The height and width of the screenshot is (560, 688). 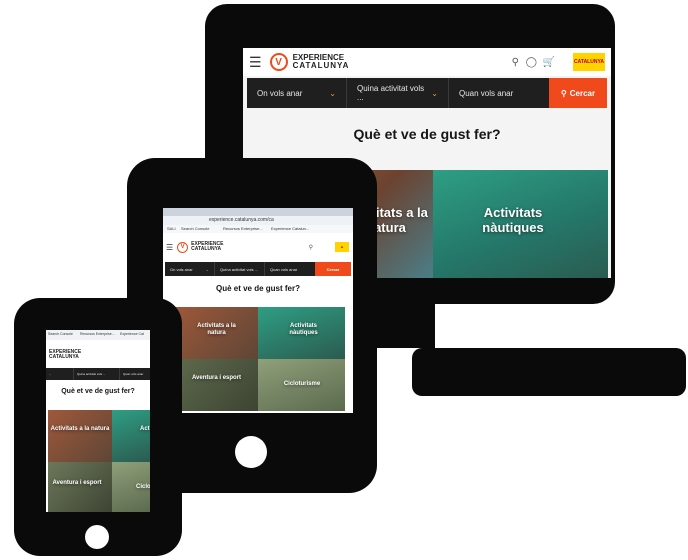 I want to click on phone-header: EXPERIENCE CATALUNYA, so click(x=98, y=355).